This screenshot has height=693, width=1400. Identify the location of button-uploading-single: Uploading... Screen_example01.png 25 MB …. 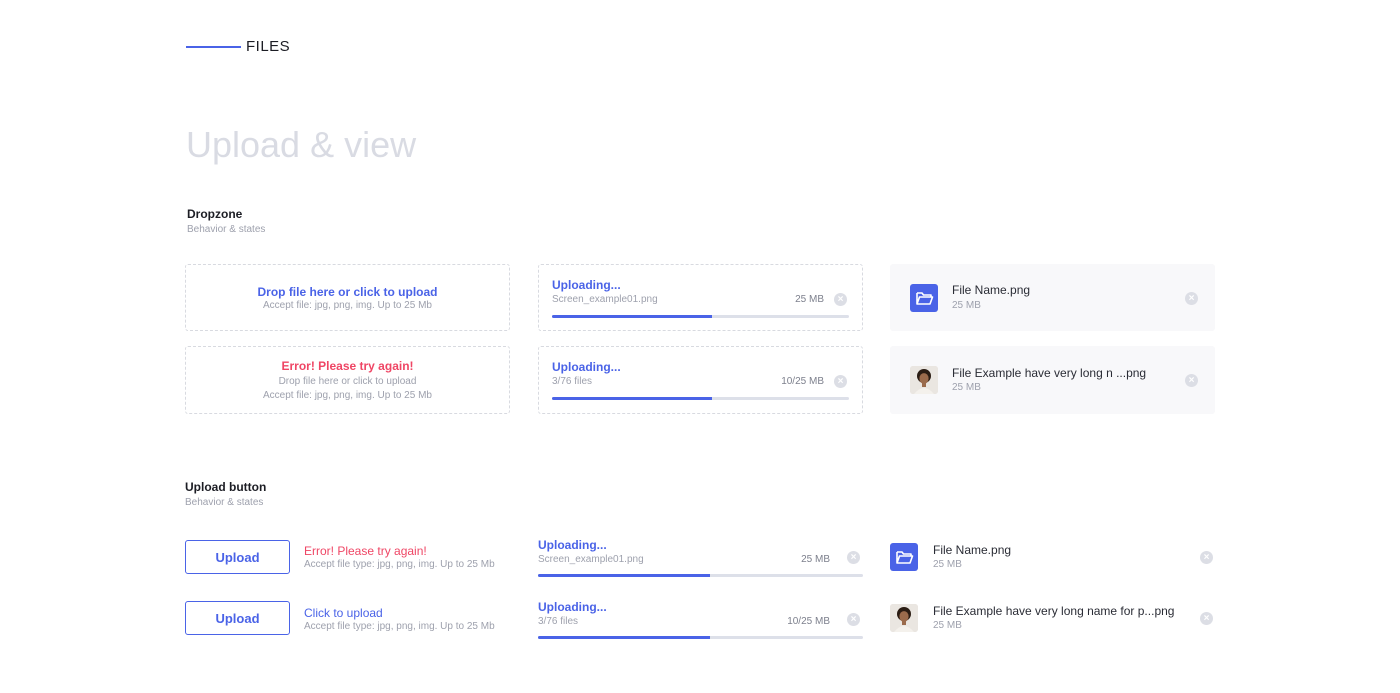
(700, 559).